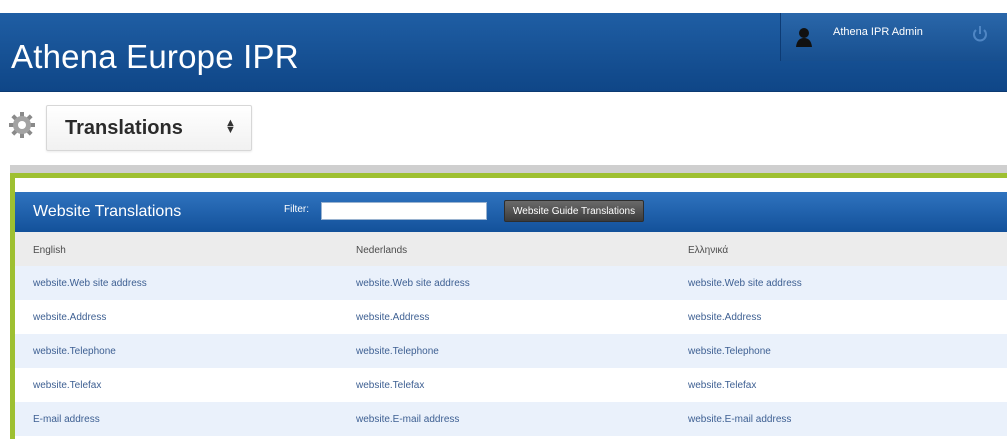  Describe the element at coordinates (404, 211) in the screenshot. I see `filter-input` at that location.